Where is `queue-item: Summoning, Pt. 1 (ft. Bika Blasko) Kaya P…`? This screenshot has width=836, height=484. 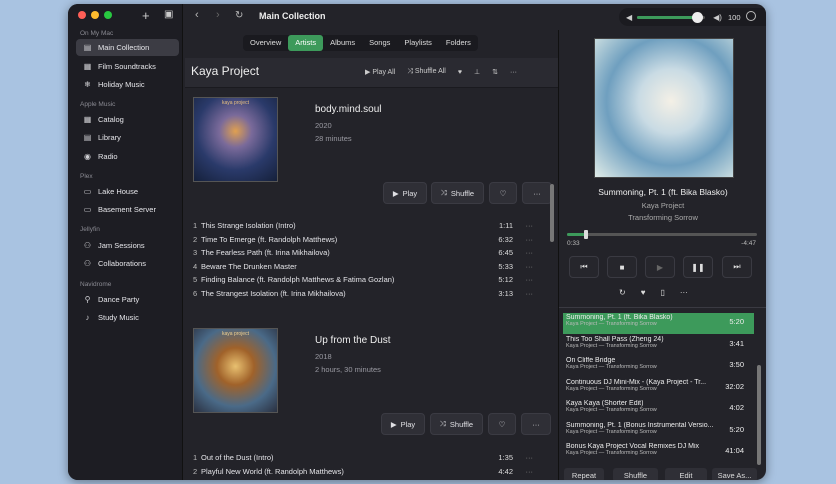
queue-item: Summoning, Pt. 1 (ft. Bika Blasko) Kaya P… is located at coordinates (658, 323).